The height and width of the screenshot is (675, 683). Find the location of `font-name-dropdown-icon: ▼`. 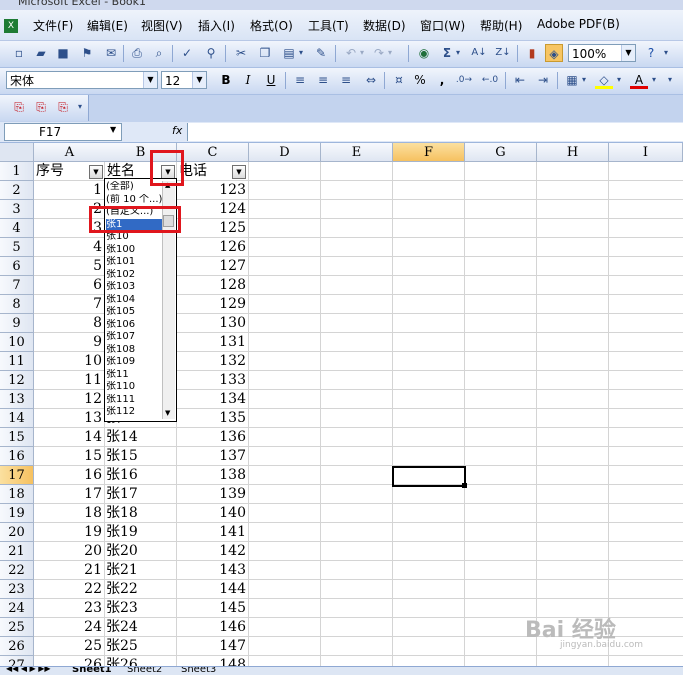

font-name-dropdown-icon: ▼ is located at coordinates (150, 80).